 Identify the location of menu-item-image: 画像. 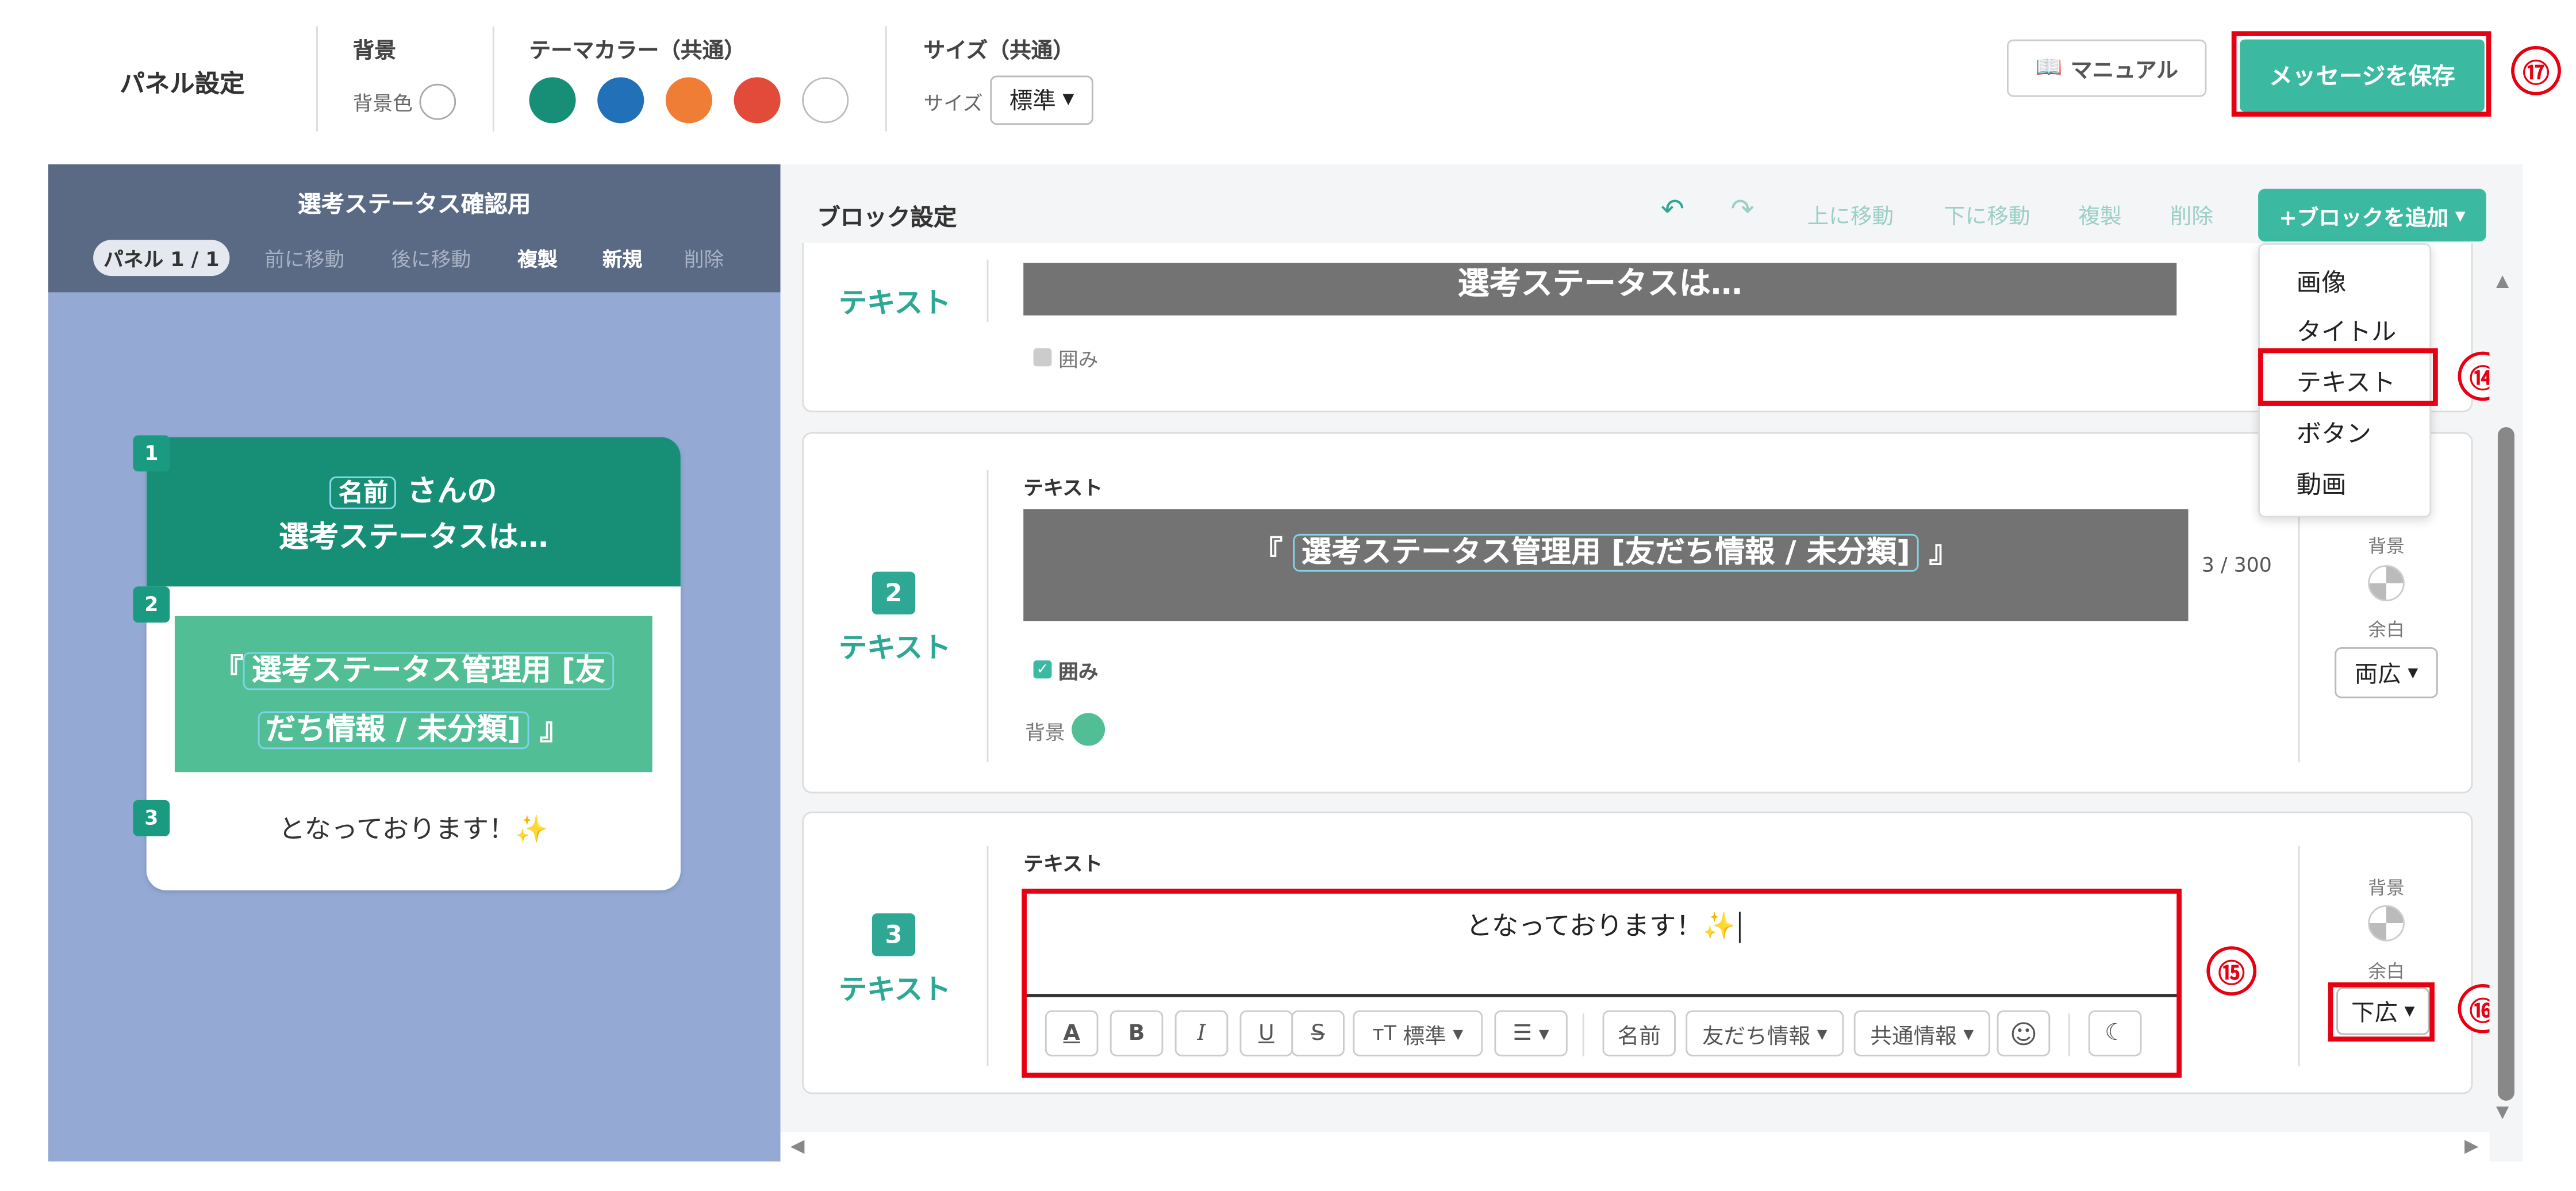
(2322, 281).